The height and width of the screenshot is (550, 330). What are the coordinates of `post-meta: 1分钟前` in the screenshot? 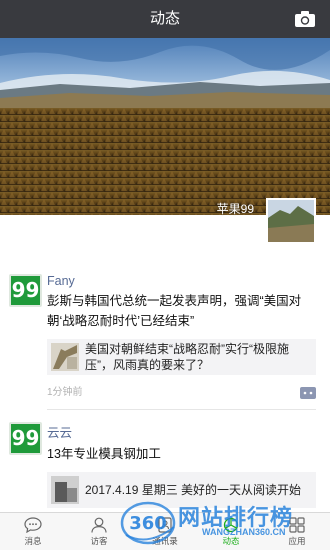 It's located at (181, 393).